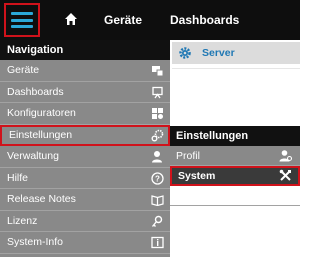 The image size is (320, 257). Describe the element at coordinates (85, 157) in the screenshot. I see `nav-item-verwaltung: Verwaltung` at that location.